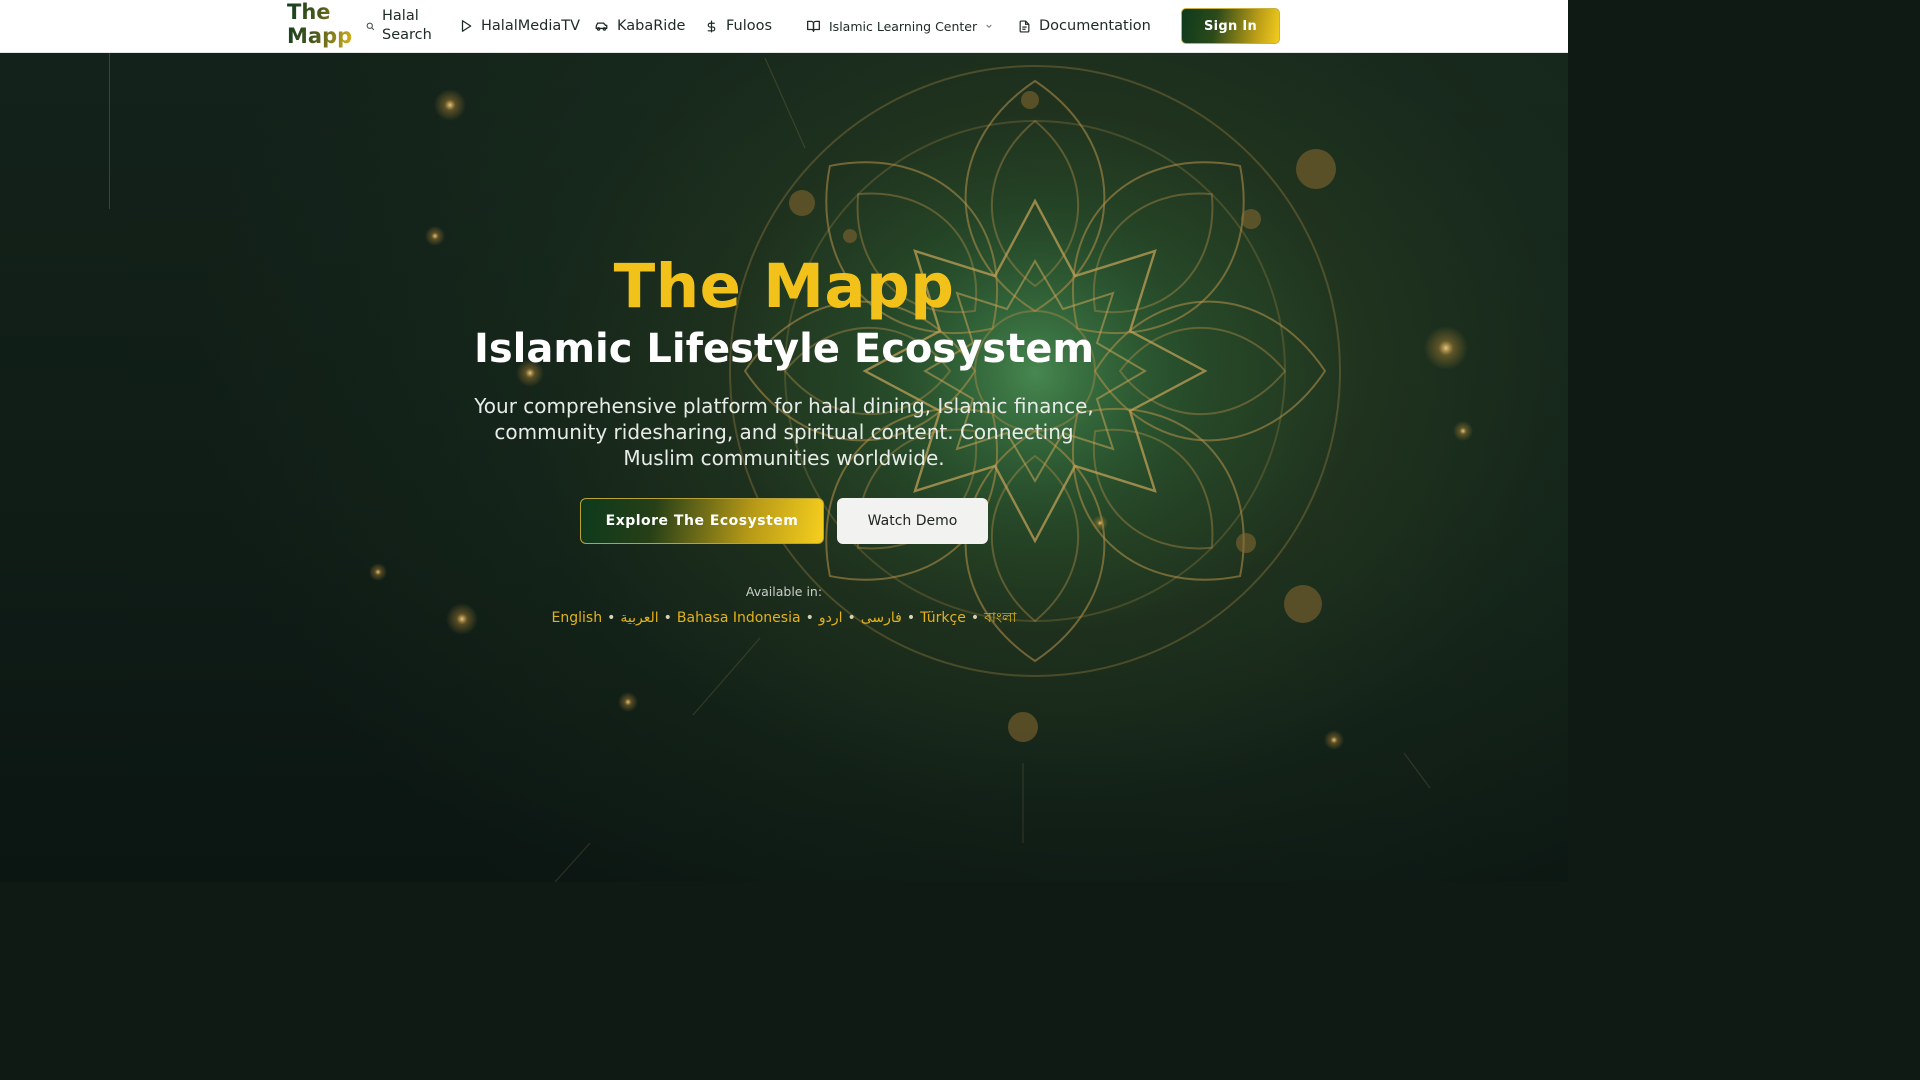  Describe the element at coordinates (831, 618) in the screenshot. I see `language-urdu: اردو` at that location.